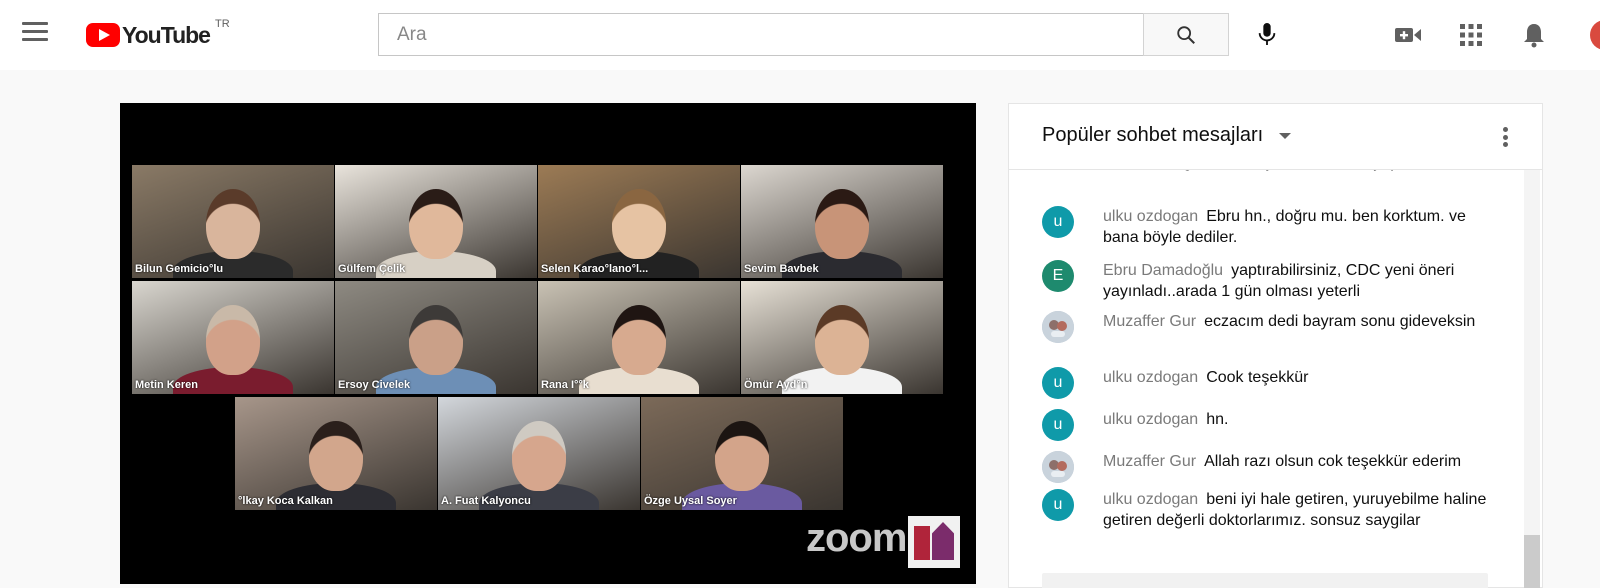 The image size is (1600, 588). What do you see at coordinates (1532, 561) in the screenshot?
I see `chat-scrollbar-thumb` at bounding box center [1532, 561].